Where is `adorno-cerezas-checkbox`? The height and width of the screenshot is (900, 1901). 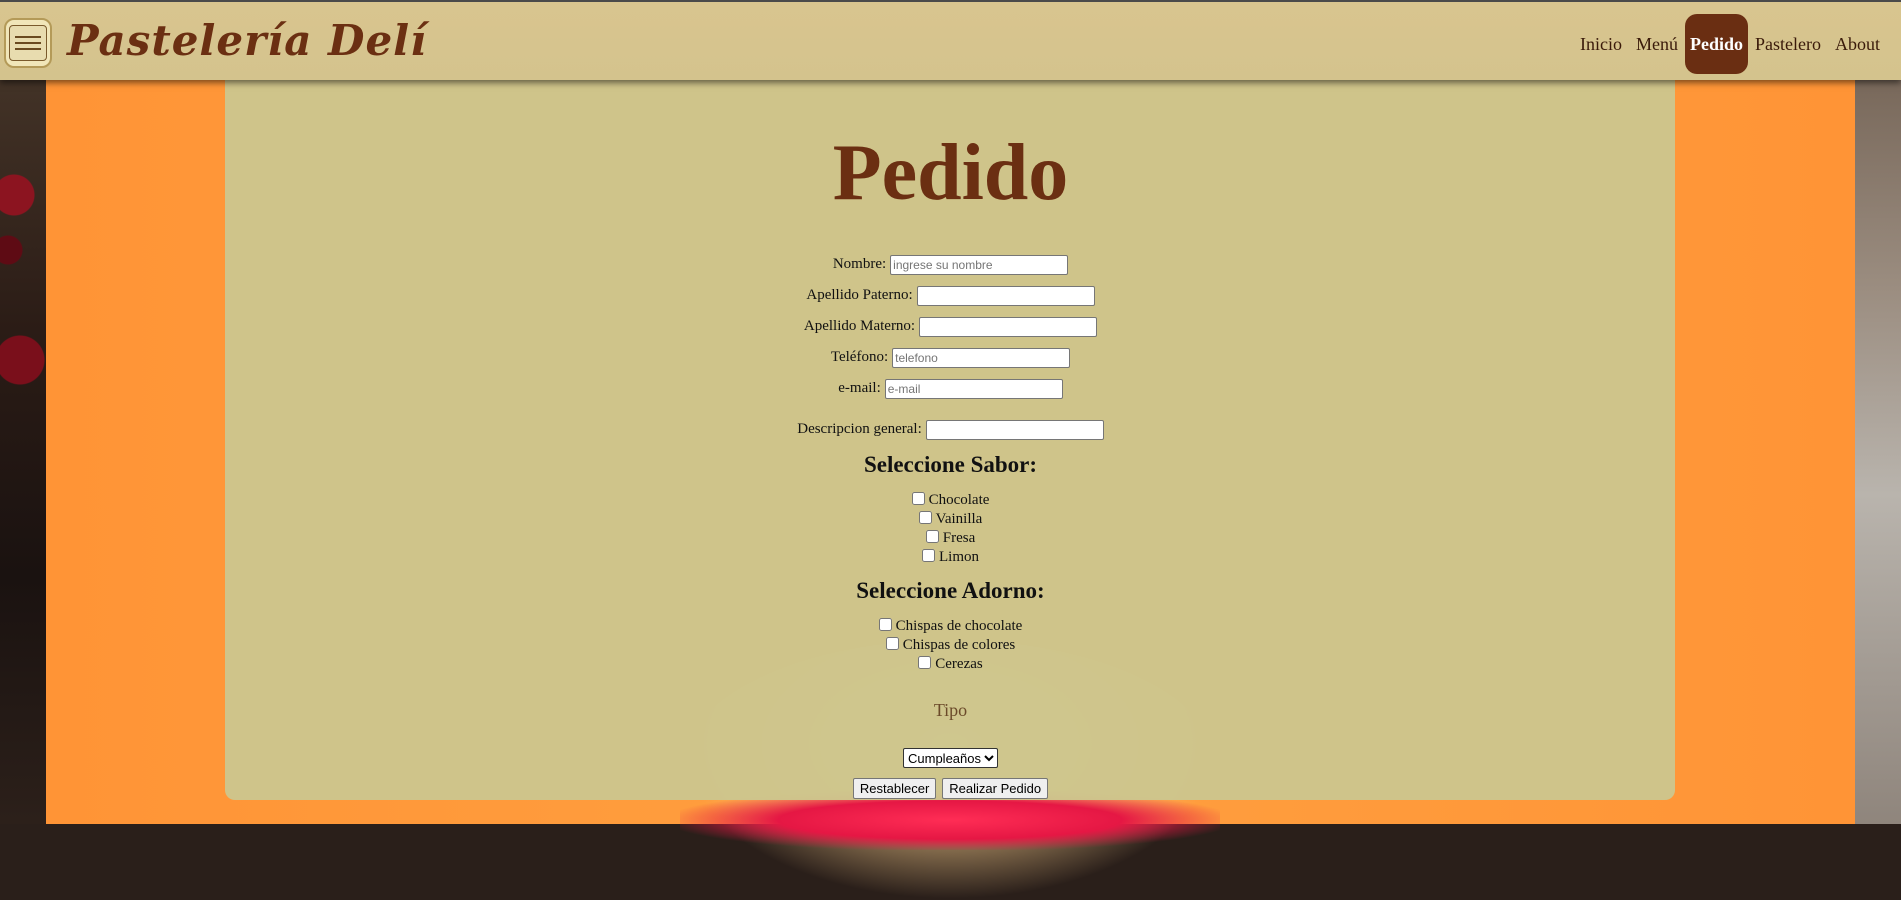 adorno-cerezas-checkbox is located at coordinates (925, 662).